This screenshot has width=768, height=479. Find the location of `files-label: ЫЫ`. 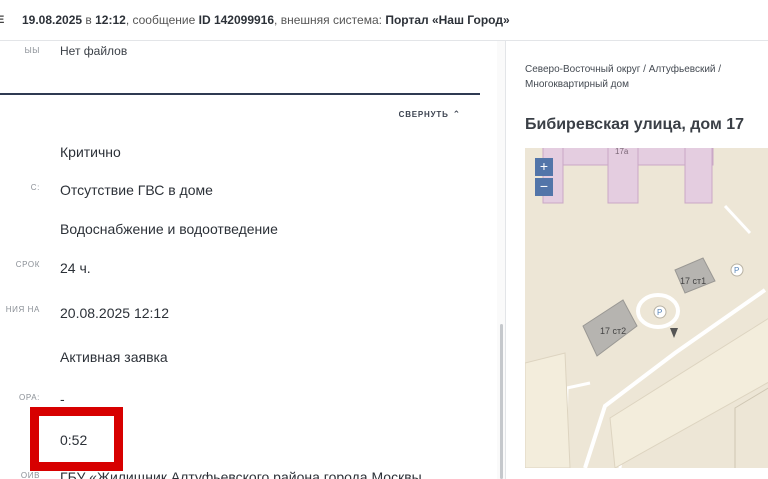

files-label: ЫЫ is located at coordinates (32, 50).